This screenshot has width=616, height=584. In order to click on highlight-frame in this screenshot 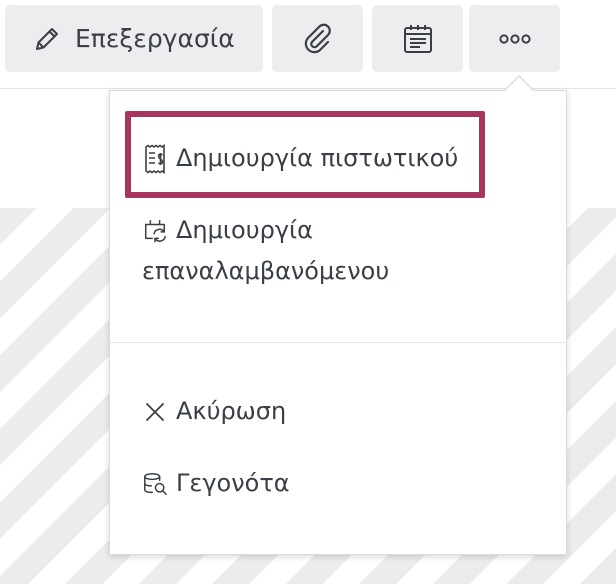, I will do `click(305, 154)`.